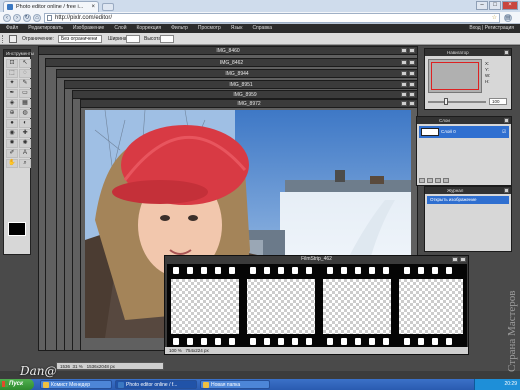  What do you see at coordinates (149, 28) in the screenshot?
I see `menu-adjustment: Коррекция` at bounding box center [149, 28].